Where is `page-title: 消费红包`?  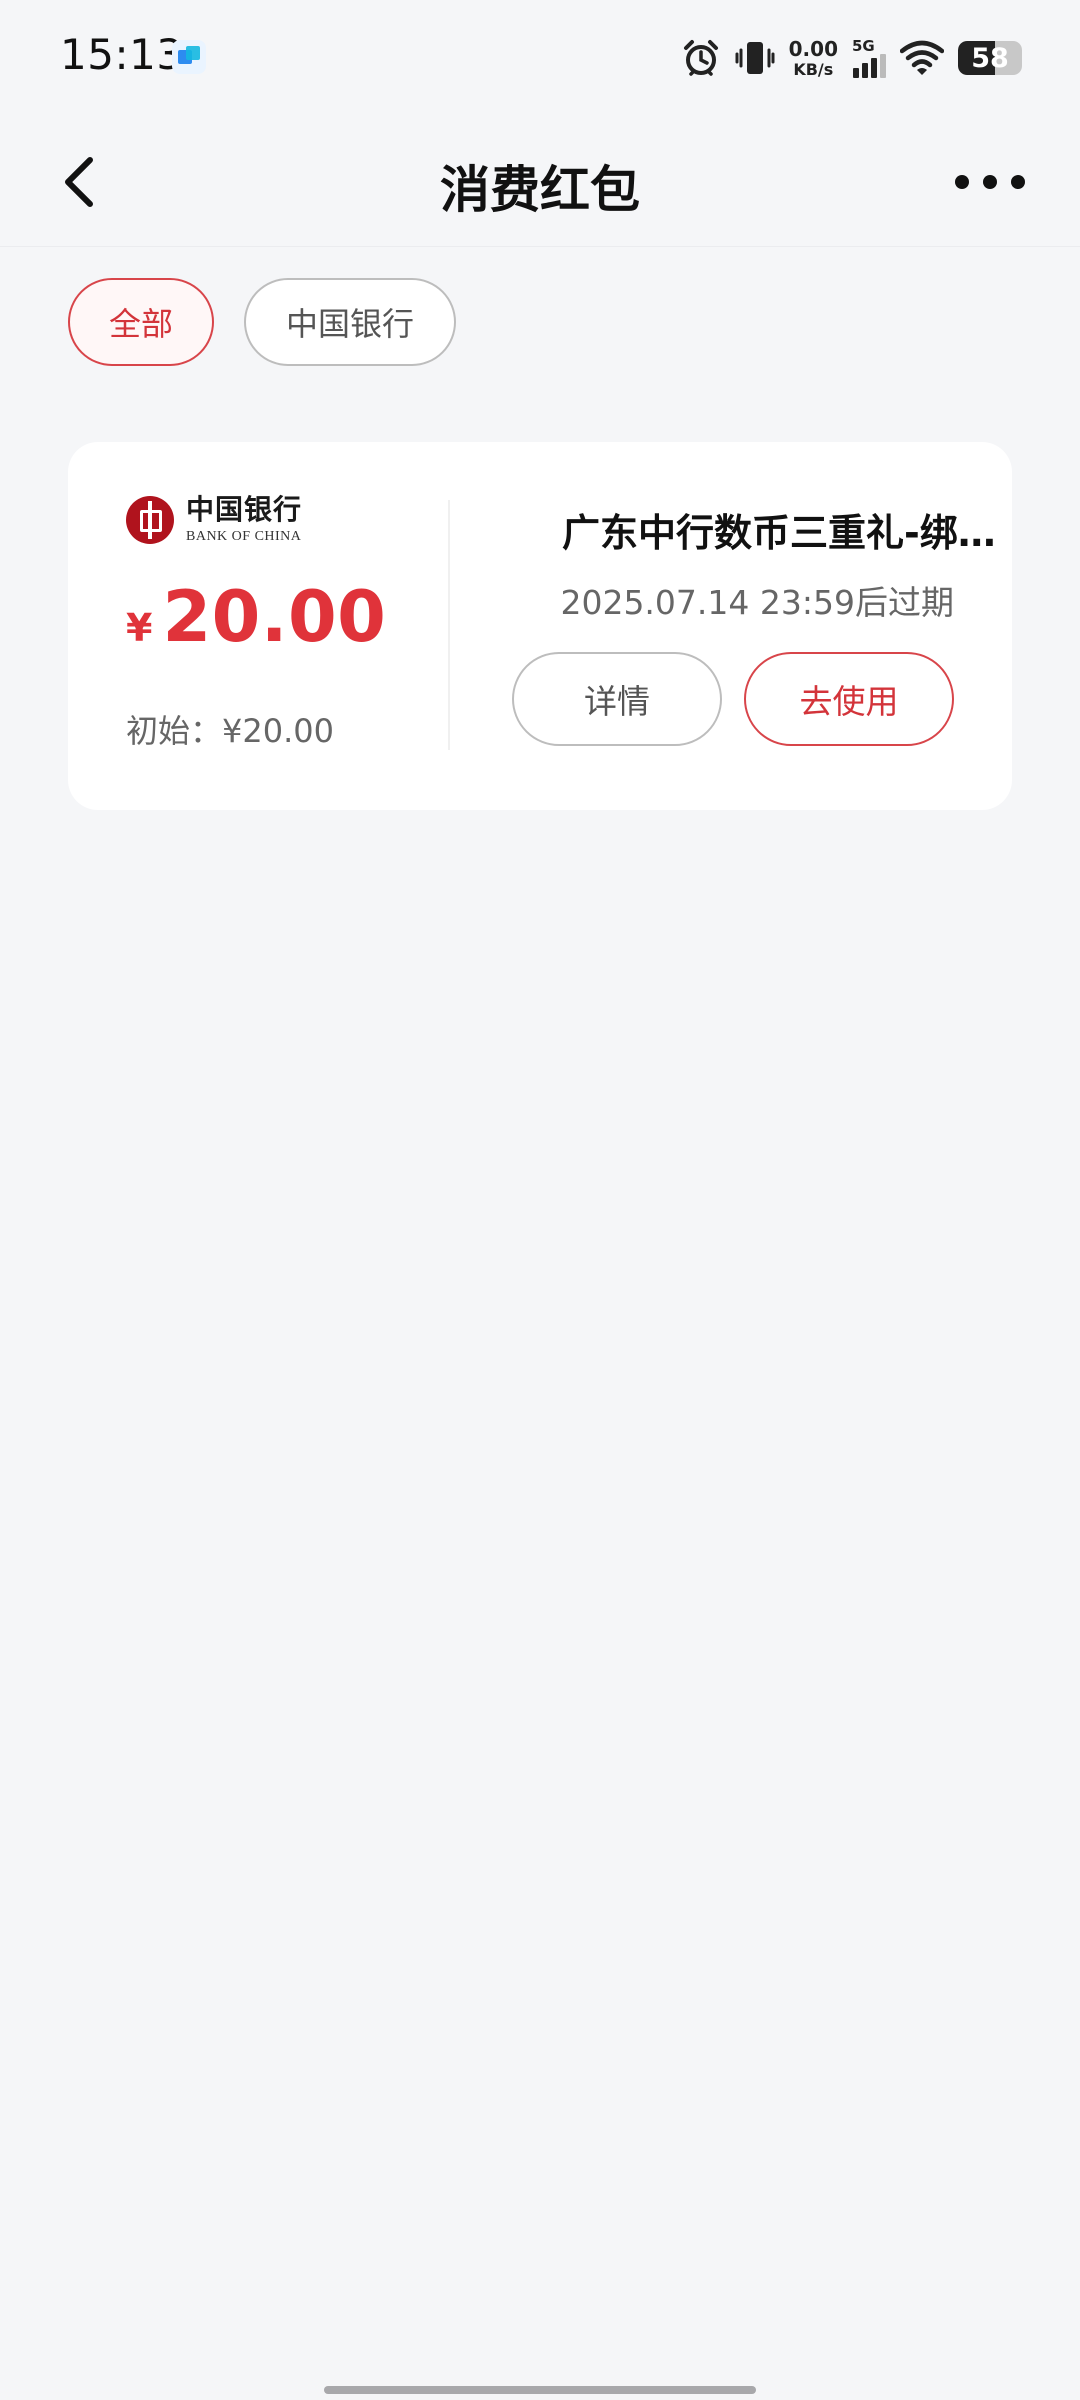
page-title: 消费红包 is located at coordinates (540, 190).